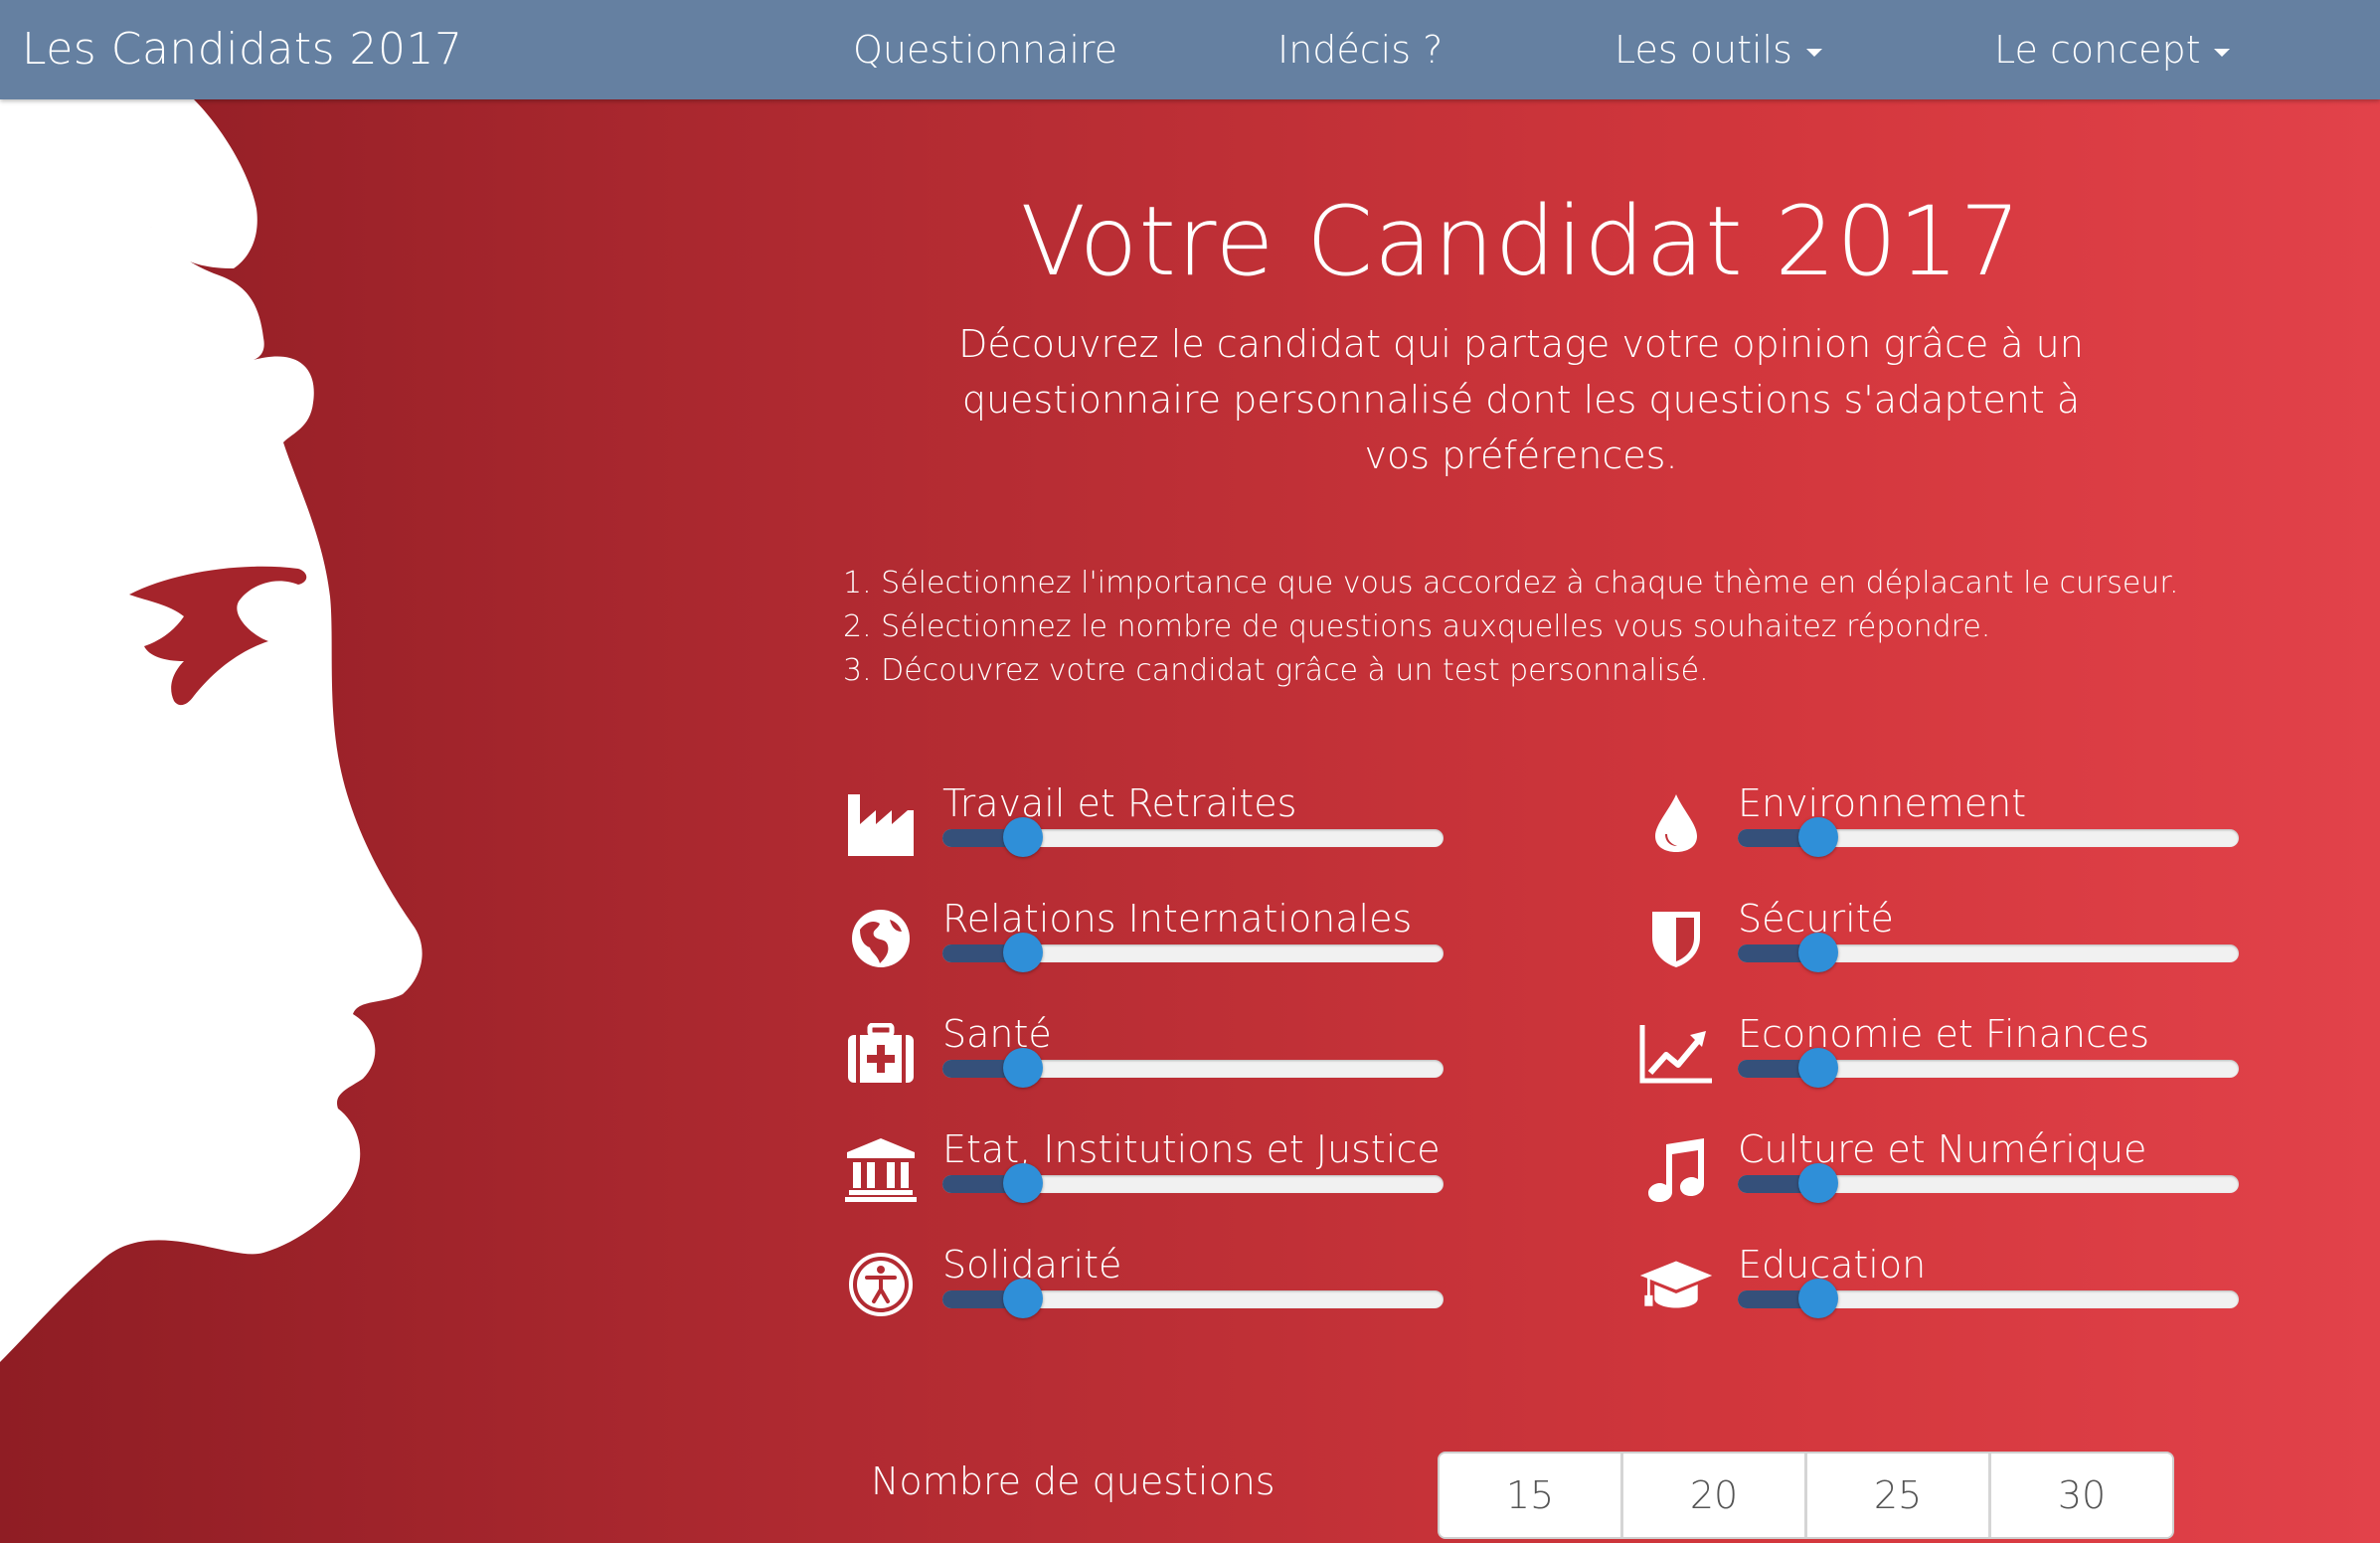  I want to click on theme-relations-internationales: Relations Internationales, so click(1191, 944).